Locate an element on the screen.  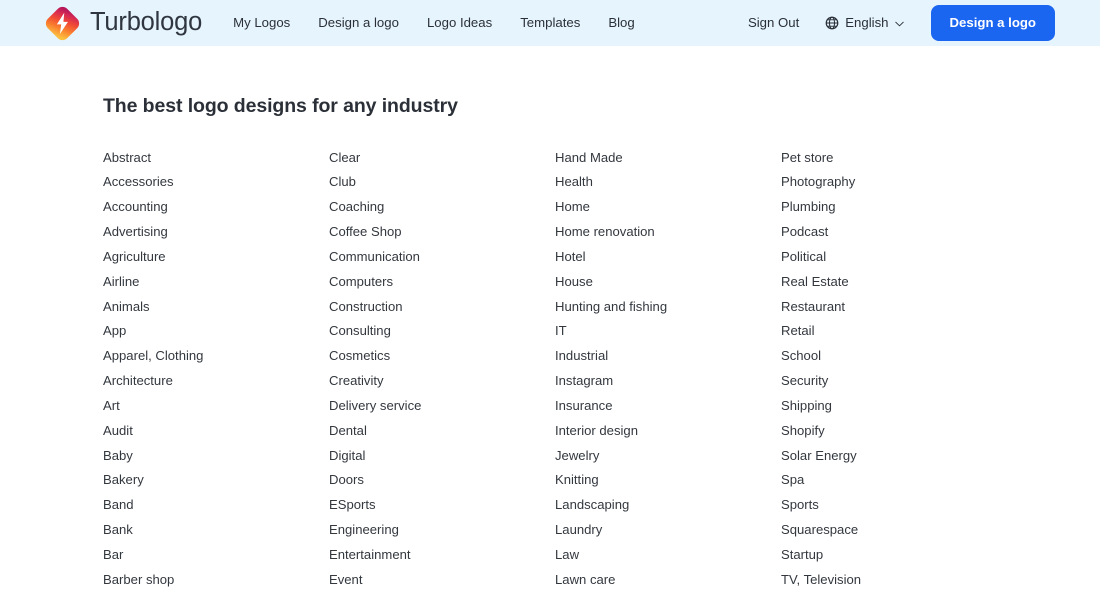
category-link: Advertising is located at coordinates (216, 232).